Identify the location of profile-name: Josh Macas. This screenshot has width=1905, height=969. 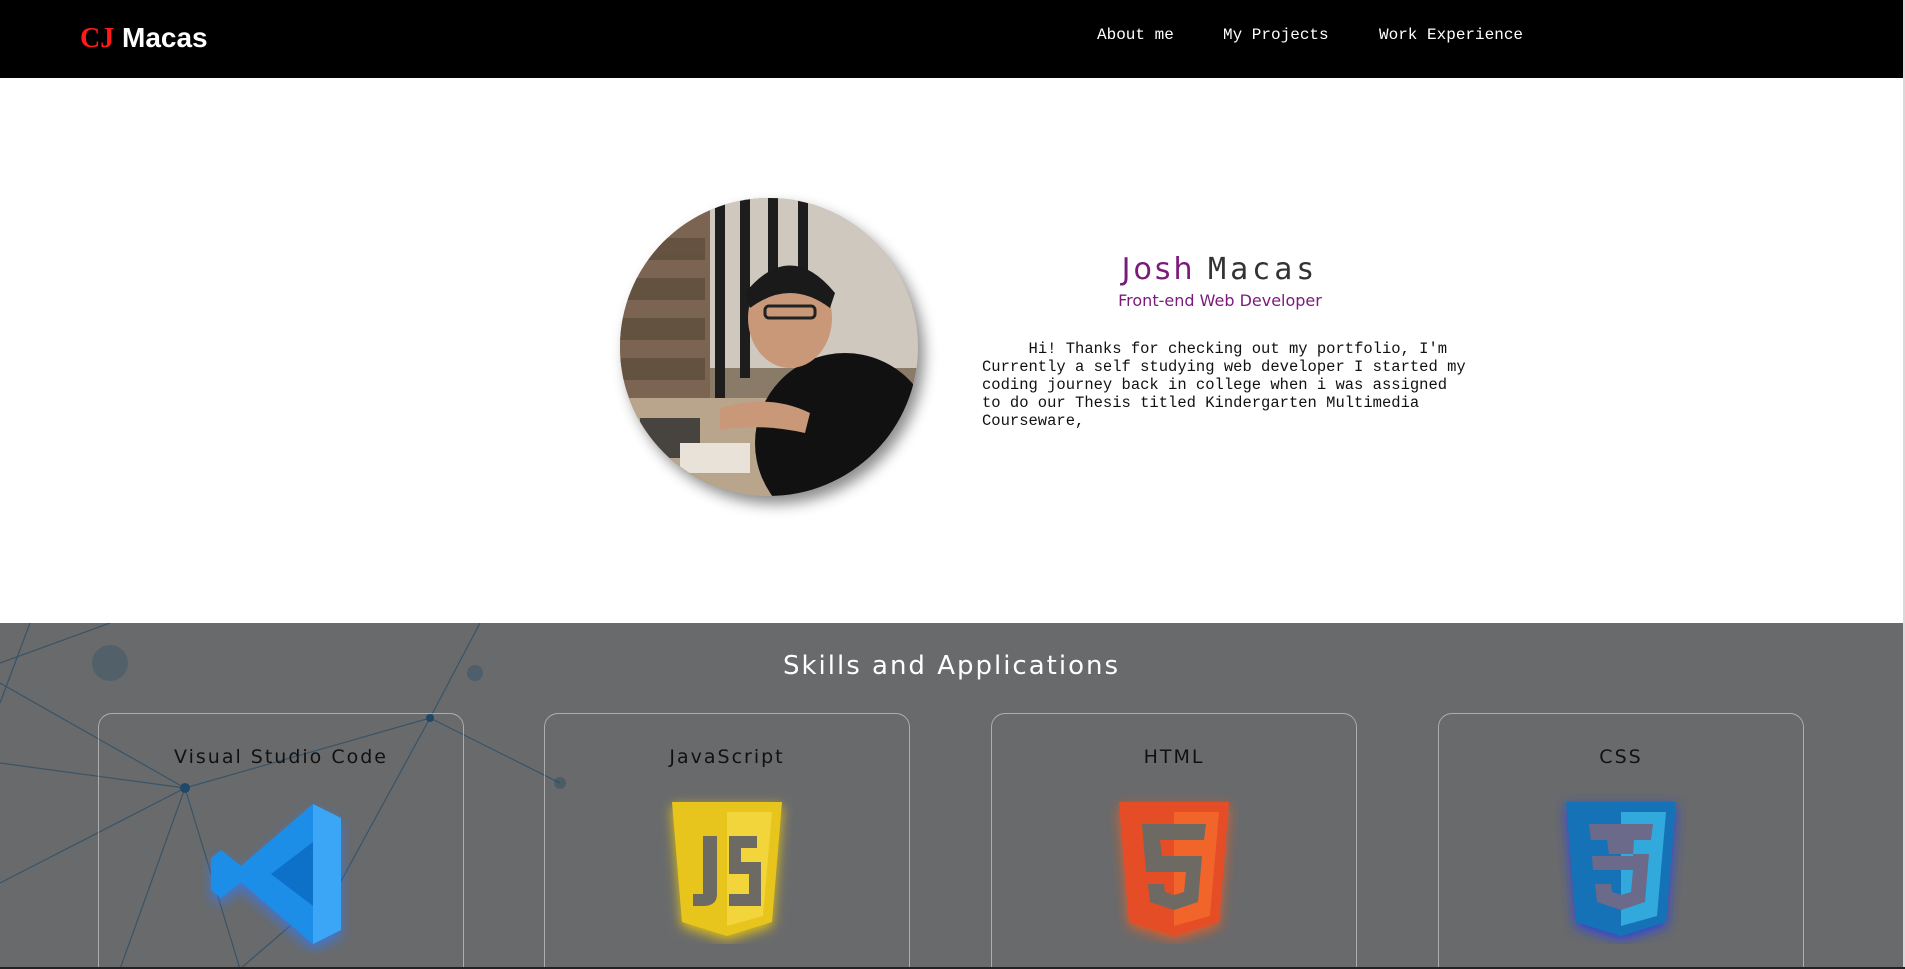
(1220, 269).